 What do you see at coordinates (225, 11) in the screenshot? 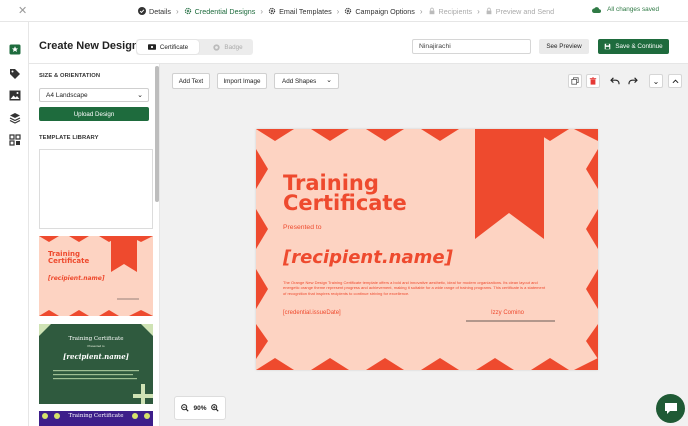
I see `step-label: Credential Designs` at bounding box center [225, 11].